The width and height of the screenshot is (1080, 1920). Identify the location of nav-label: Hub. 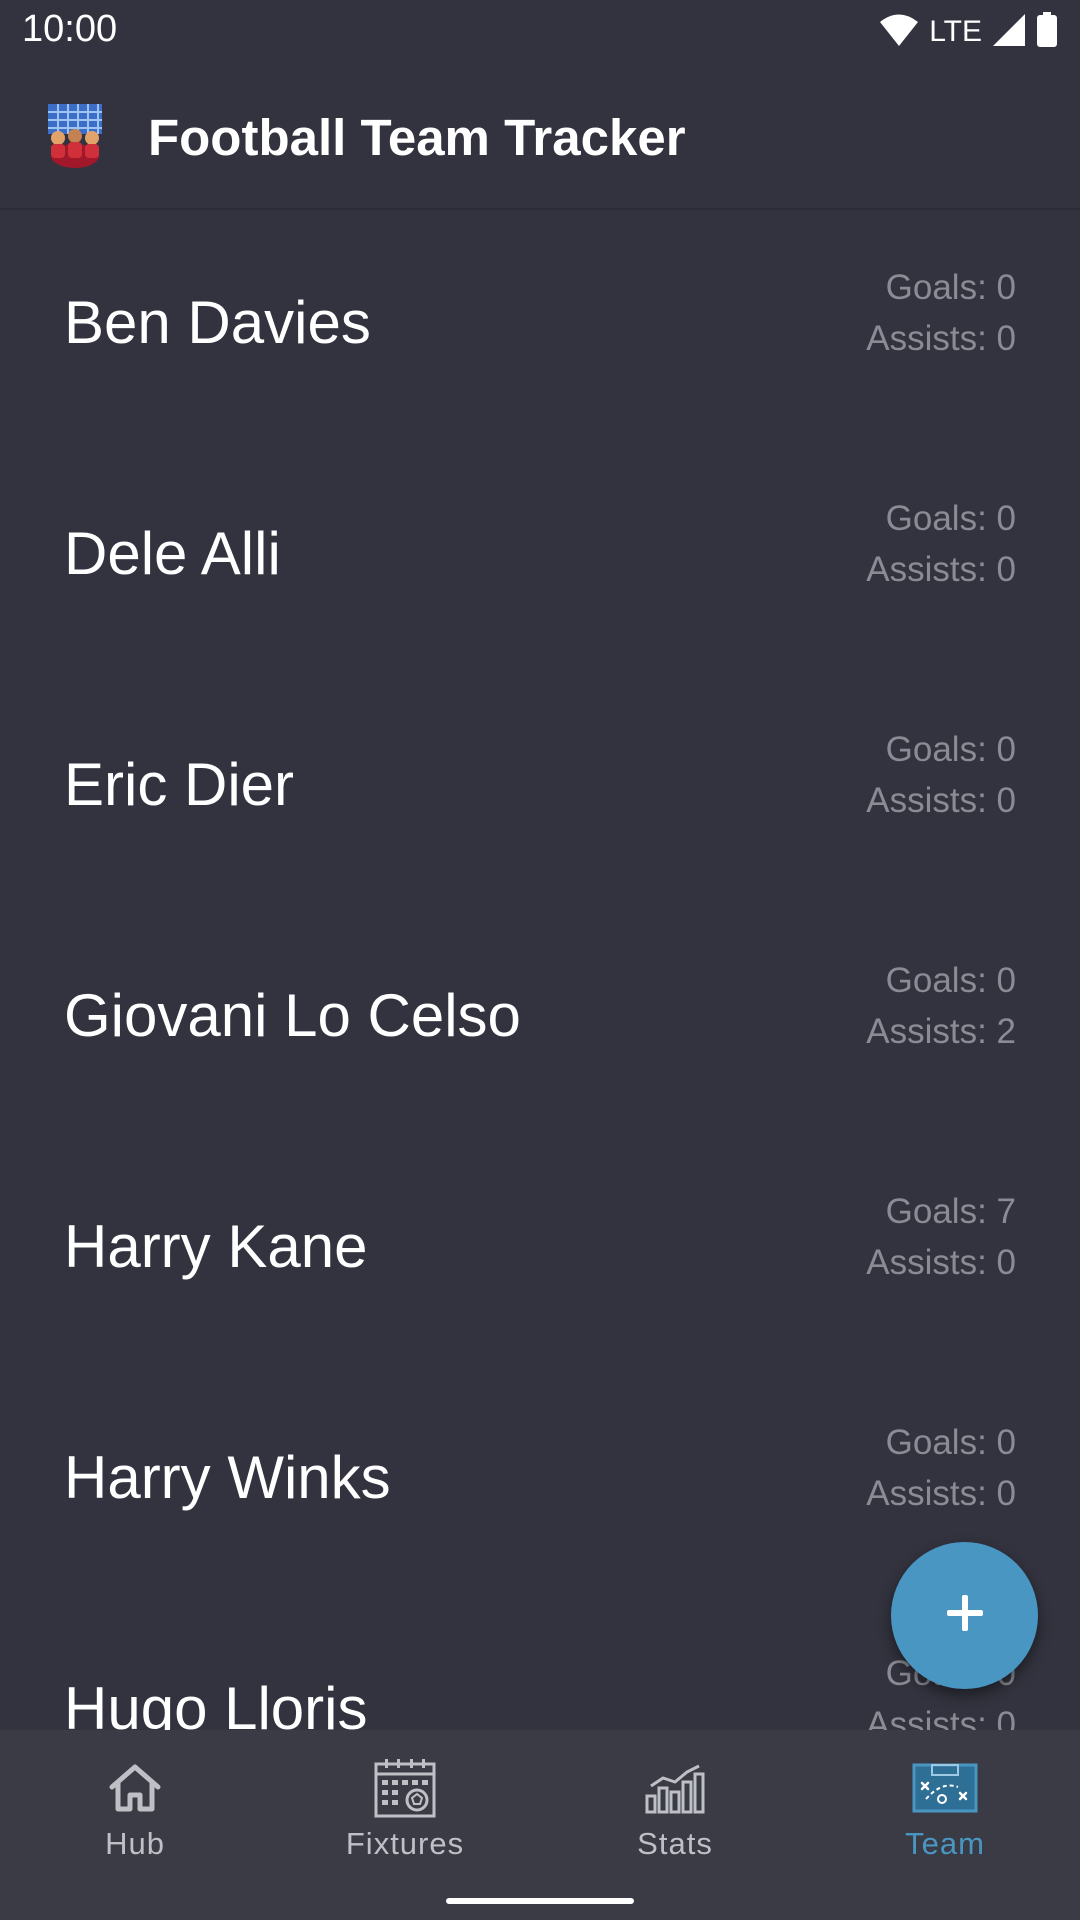
(135, 1843).